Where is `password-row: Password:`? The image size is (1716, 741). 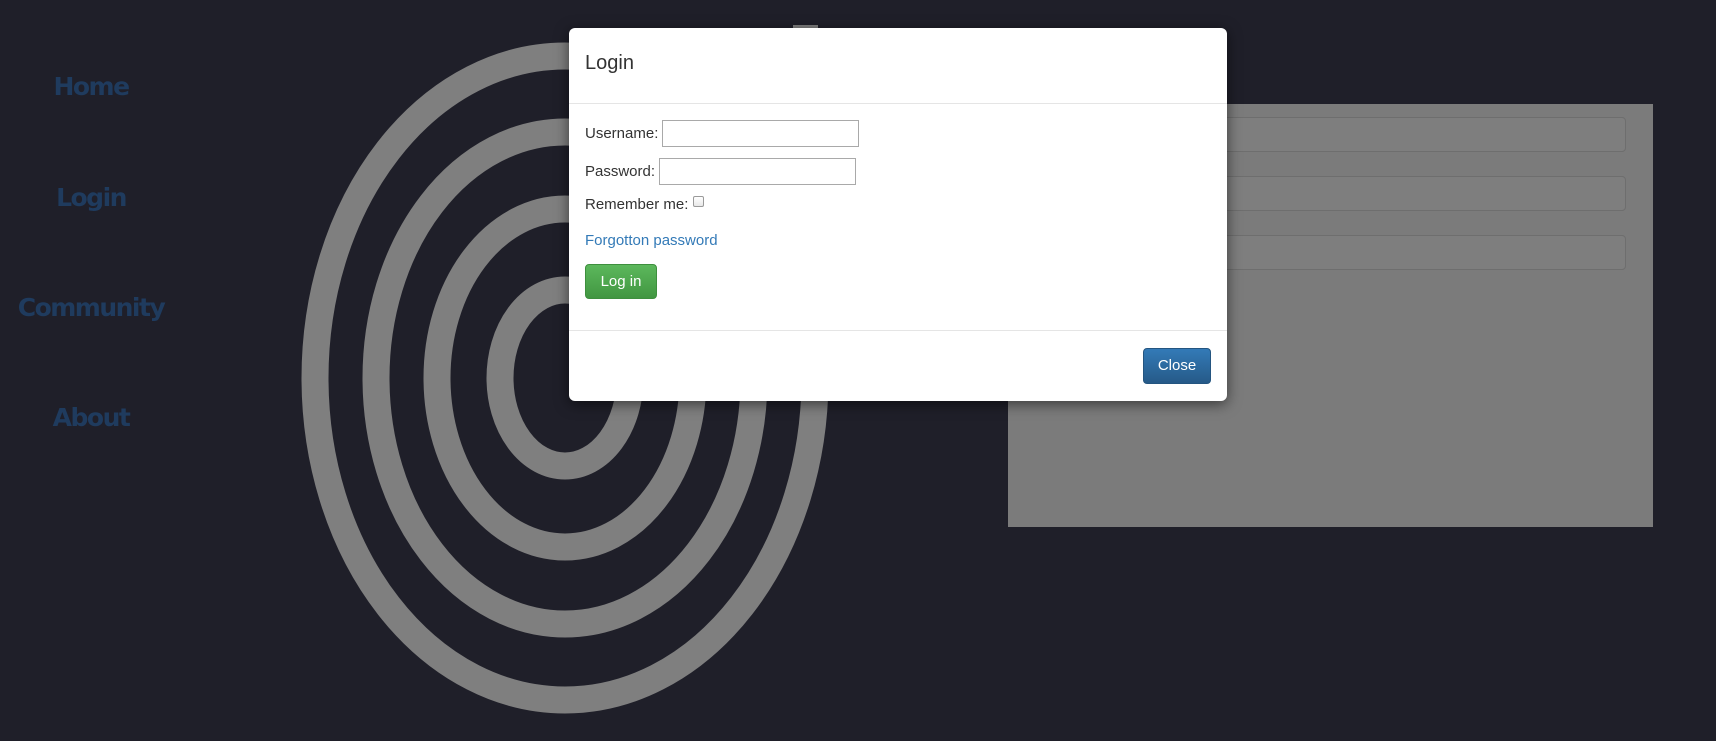
password-row: Password: is located at coordinates (721, 171).